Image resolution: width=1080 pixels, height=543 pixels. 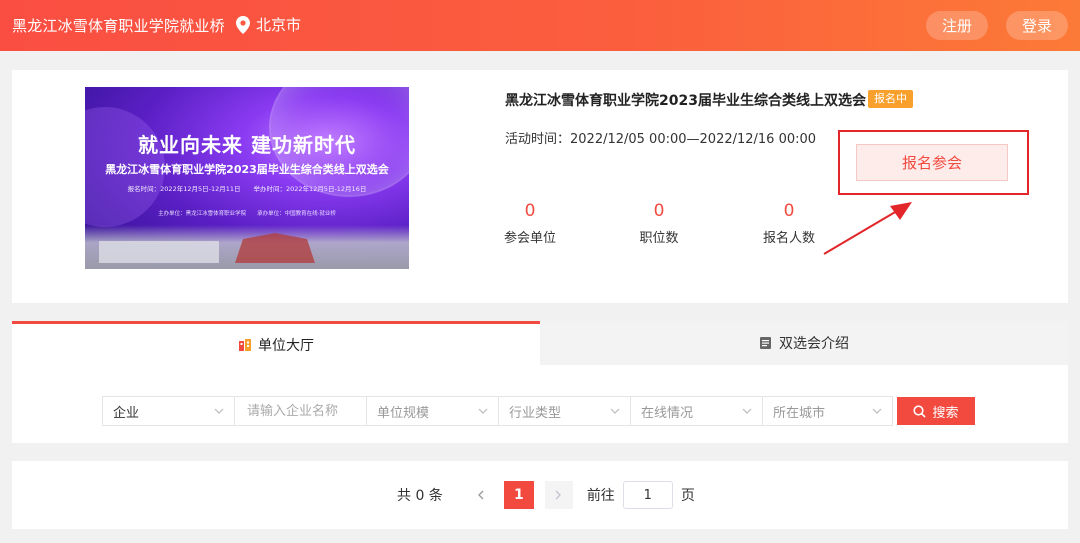 What do you see at coordinates (168, 411) in the screenshot?
I see `company-type-select: 企业` at bounding box center [168, 411].